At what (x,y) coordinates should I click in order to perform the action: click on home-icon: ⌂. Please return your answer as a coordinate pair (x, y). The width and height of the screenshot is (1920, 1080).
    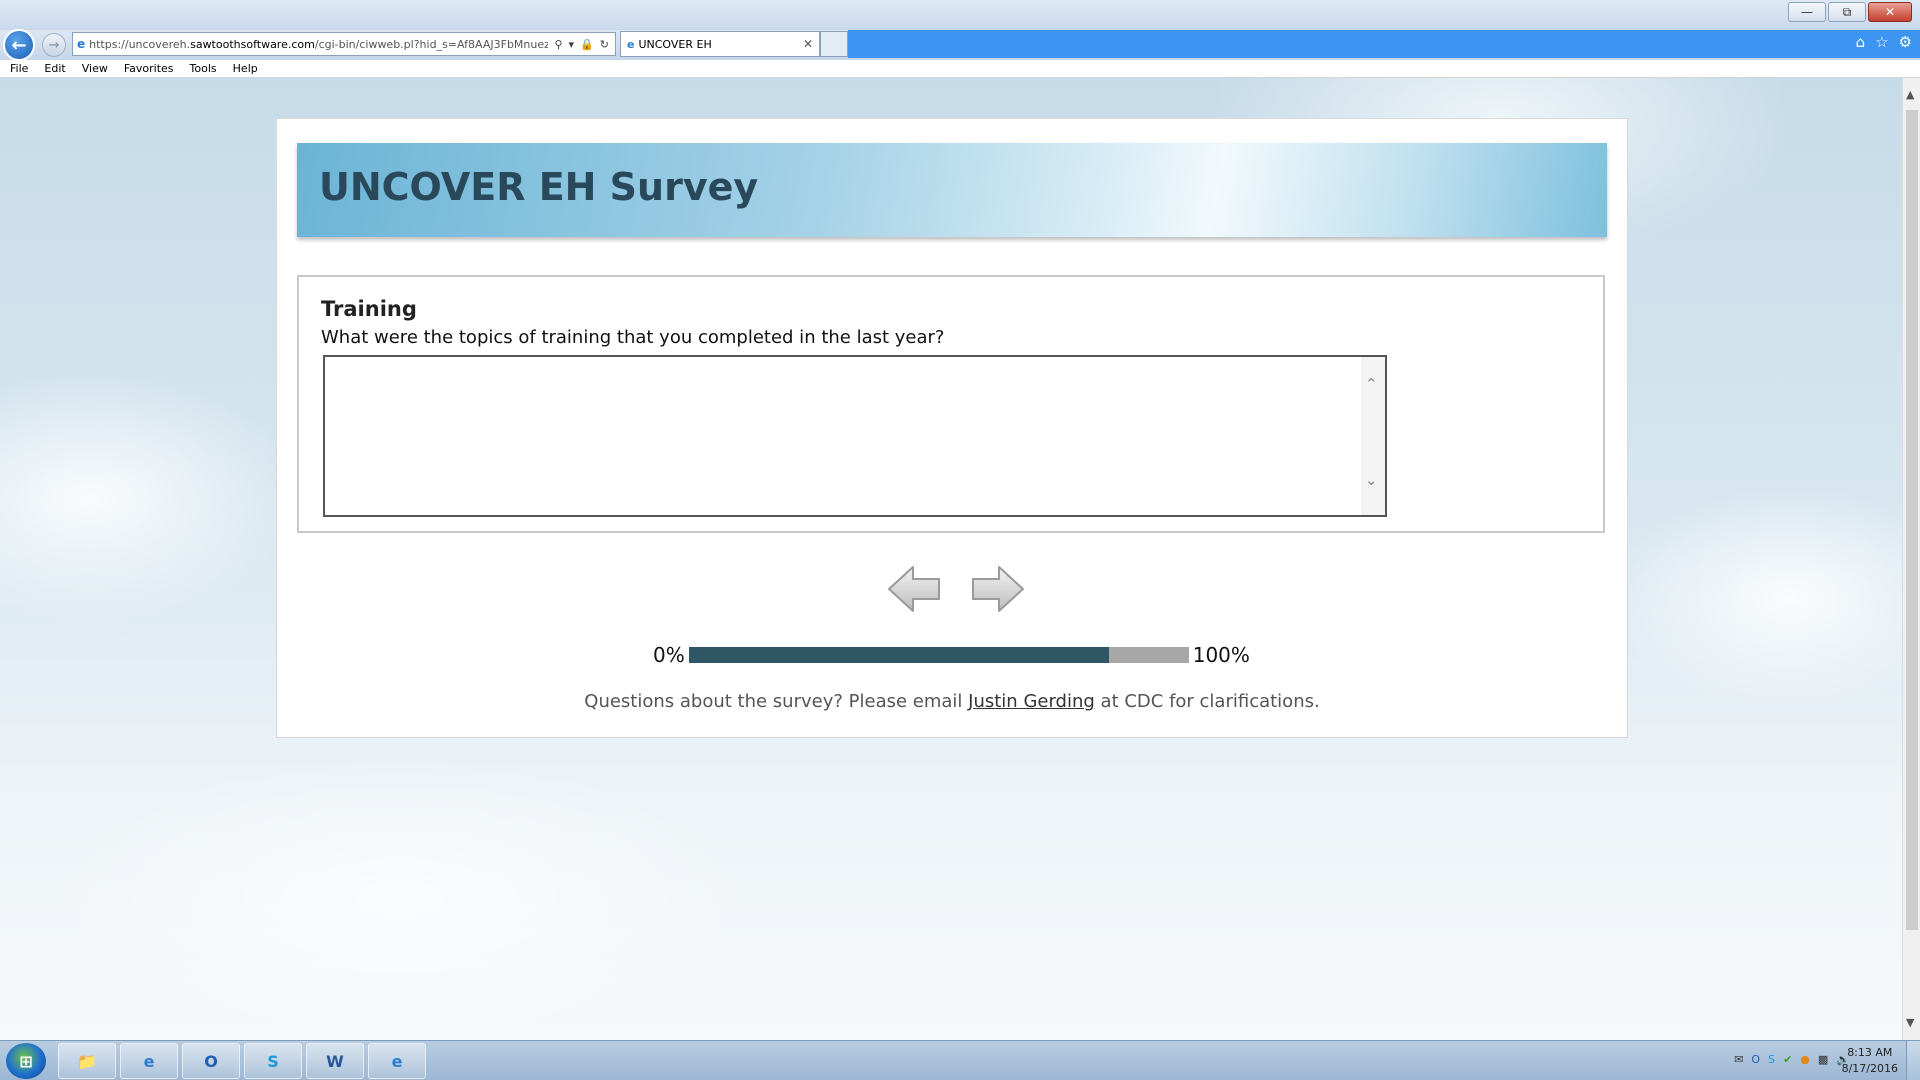
    Looking at the image, I should click on (1861, 42).